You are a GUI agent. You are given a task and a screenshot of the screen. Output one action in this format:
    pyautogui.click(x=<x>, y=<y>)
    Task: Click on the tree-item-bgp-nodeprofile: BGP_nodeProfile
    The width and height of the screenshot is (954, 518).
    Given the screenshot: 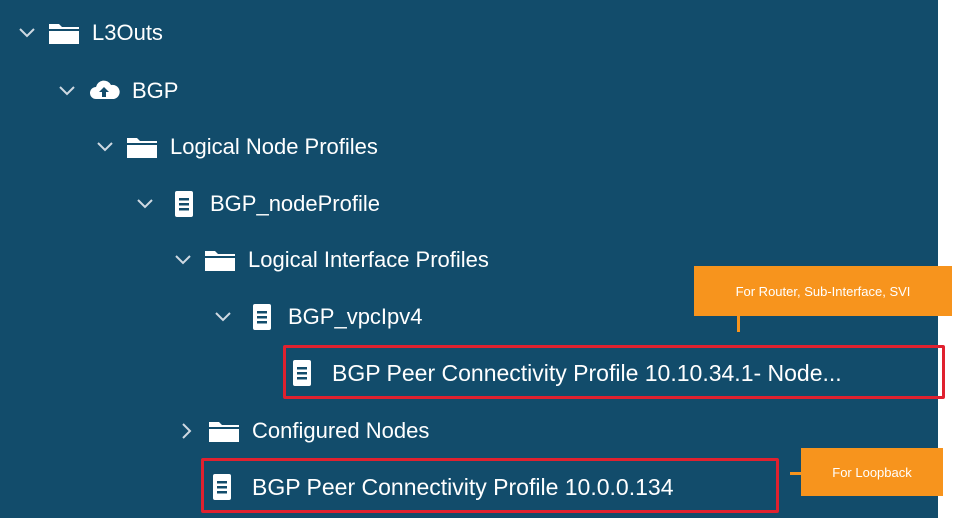 What is the action you would take?
    pyautogui.click(x=257, y=204)
    